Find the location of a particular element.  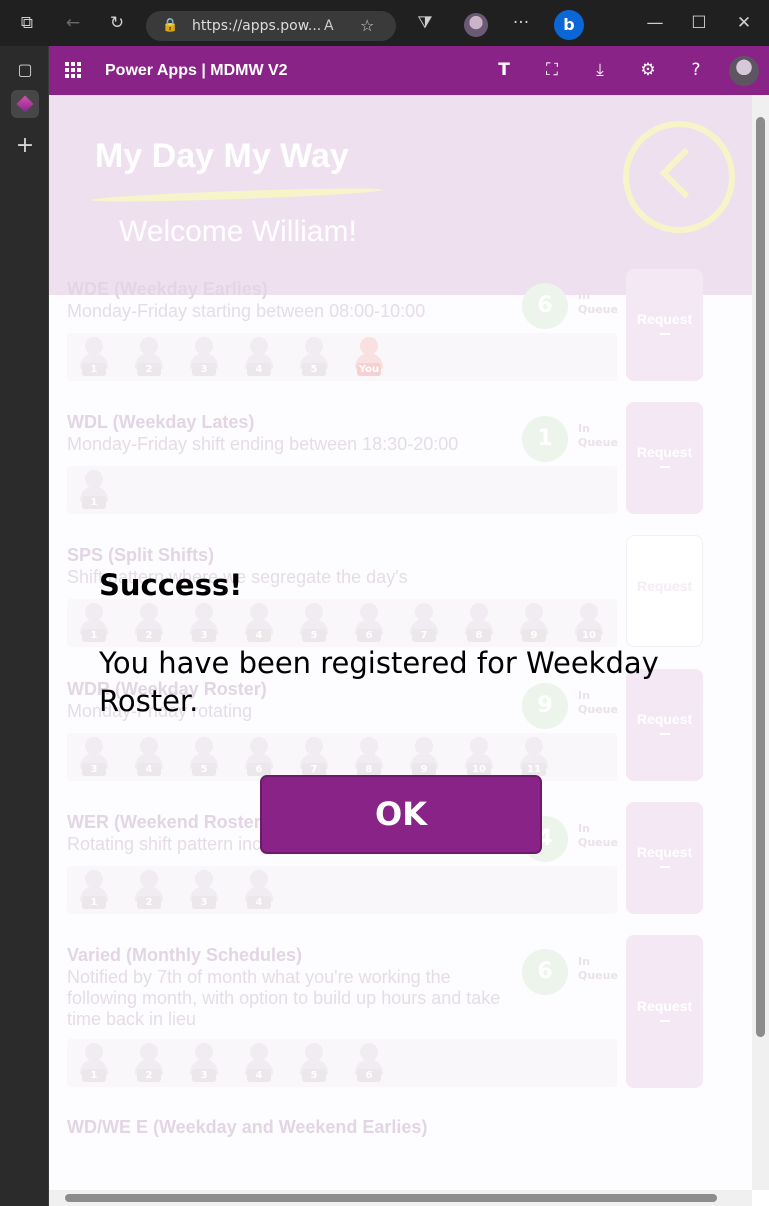

more-icon: ··· is located at coordinates (521, 23).